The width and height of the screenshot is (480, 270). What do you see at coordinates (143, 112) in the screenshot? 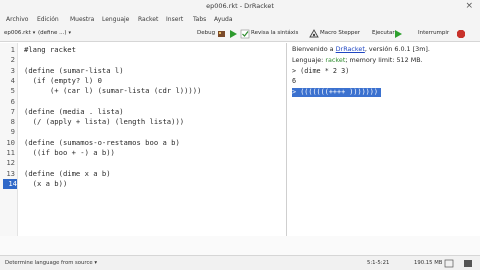
I see `code-line: 7 (define (media . lista)` at bounding box center [143, 112].